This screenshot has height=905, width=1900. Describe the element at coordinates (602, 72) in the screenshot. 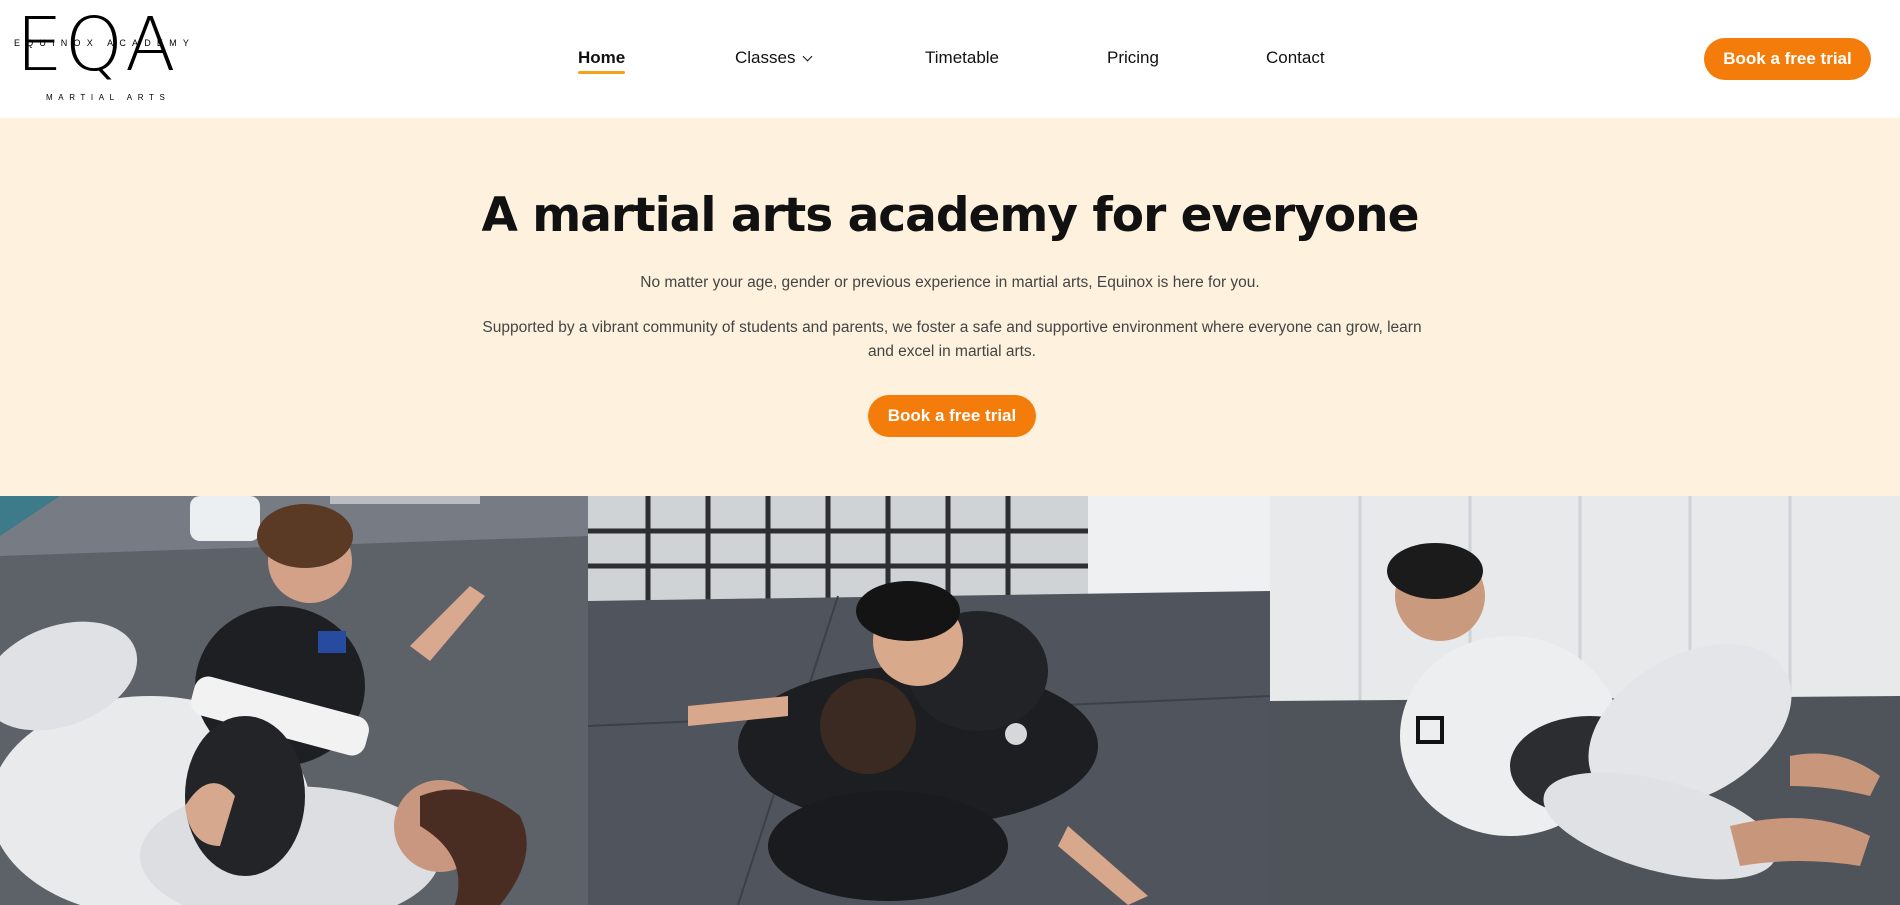

I see `active-nav-underline` at that location.